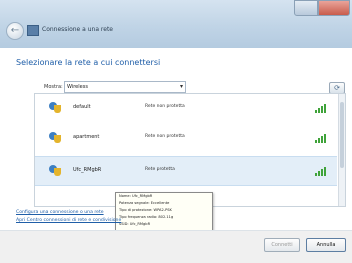  What do you see at coordinates (181, 86) in the screenshot?
I see `chevron-down-icon: ▾` at bounding box center [181, 86].